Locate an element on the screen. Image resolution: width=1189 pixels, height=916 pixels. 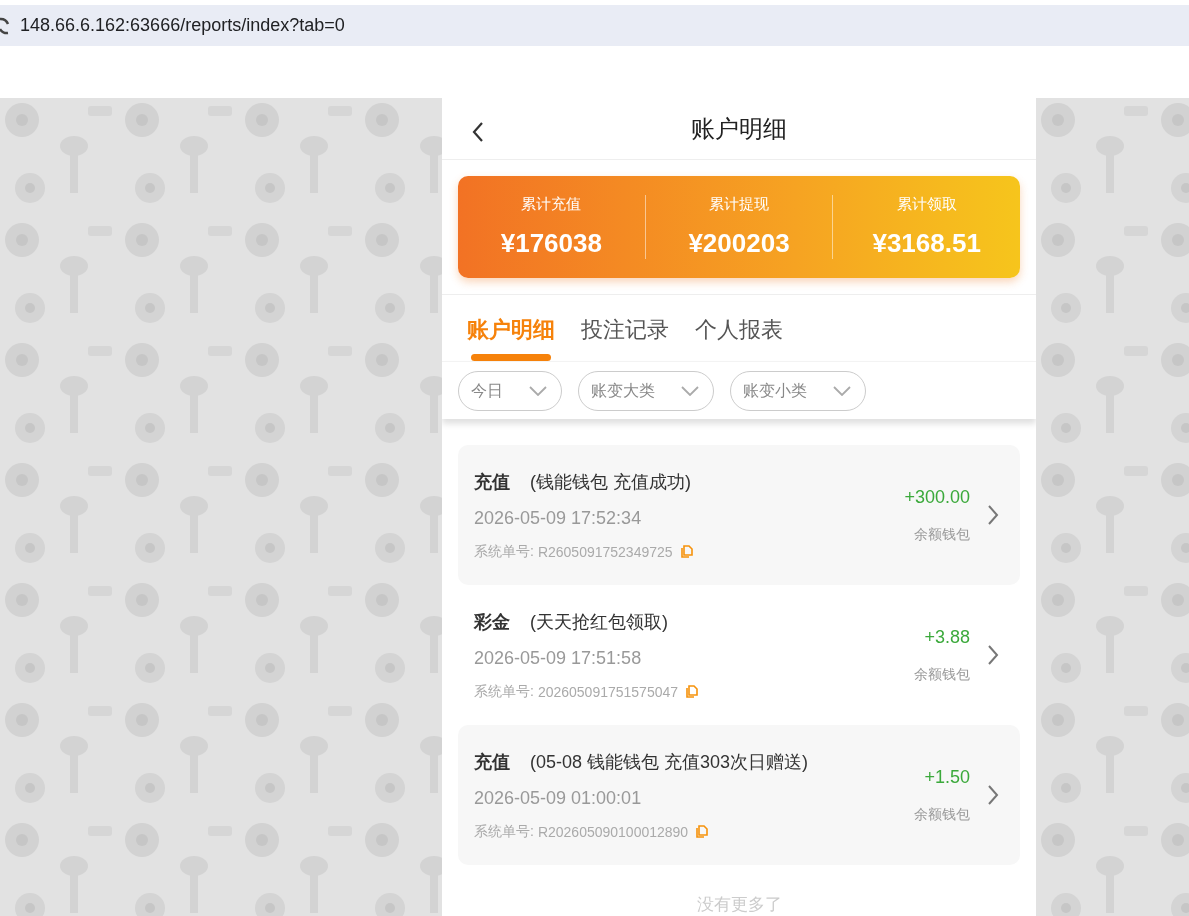
record-item: 充值 (05-08 钱能钱包 充值303次日赠送) 2026-05-09 01:00:01 系统单号: R202605090100012890 +1.50 余额钱包 is located at coordinates (739, 795).